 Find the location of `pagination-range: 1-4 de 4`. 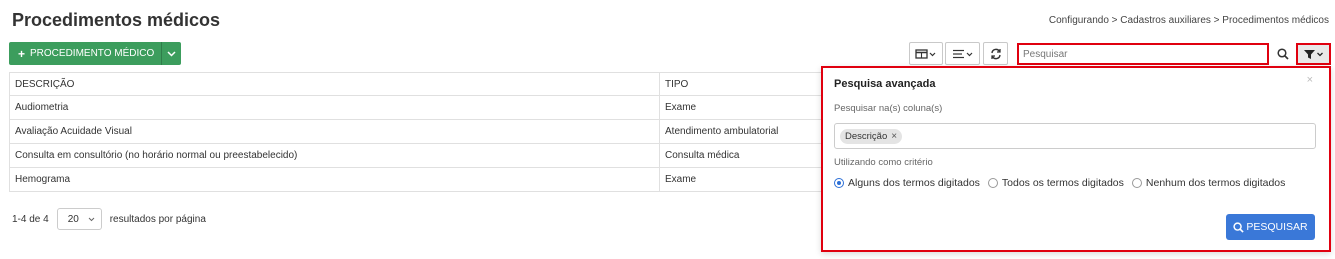

pagination-range: 1-4 de 4 is located at coordinates (30, 219).